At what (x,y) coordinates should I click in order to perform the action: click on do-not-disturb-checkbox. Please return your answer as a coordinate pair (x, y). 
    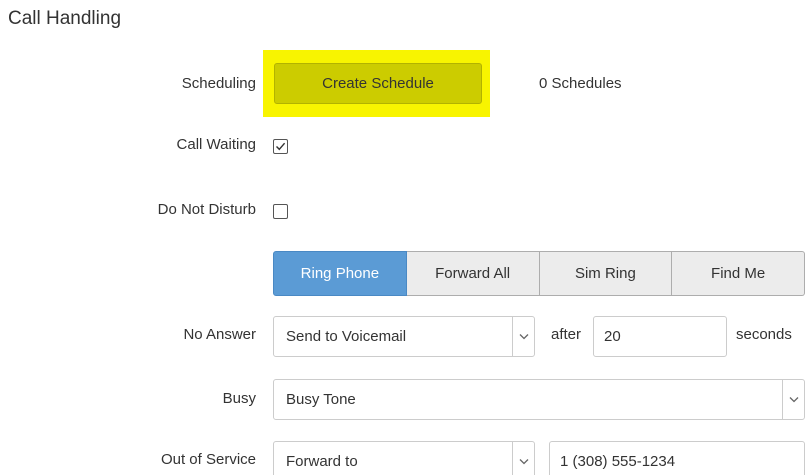
    Looking at the image, I should click on (280, 211).